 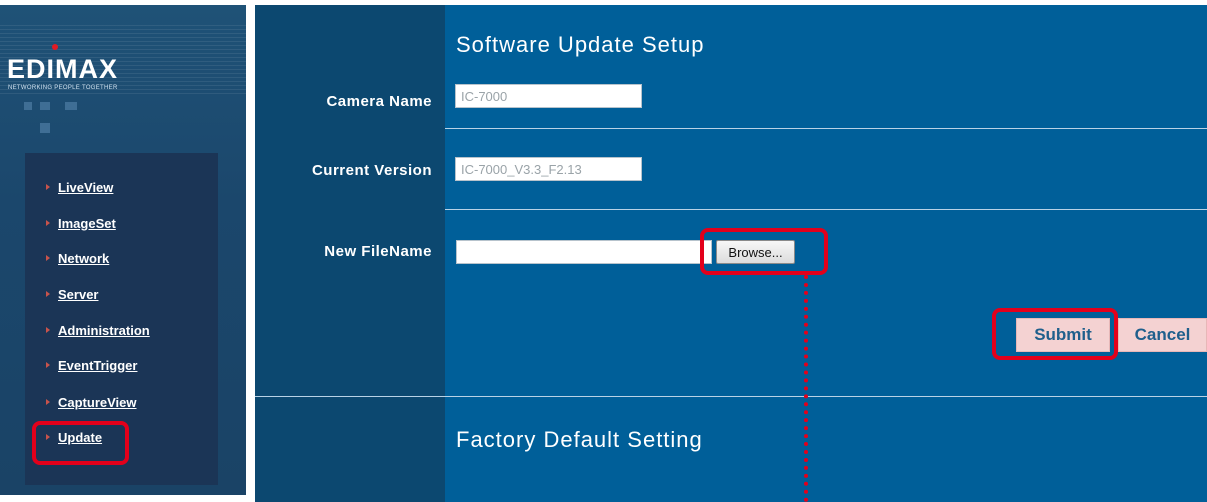 I want to click on sidebar-item-network: Network, so click(x=77, y=258).